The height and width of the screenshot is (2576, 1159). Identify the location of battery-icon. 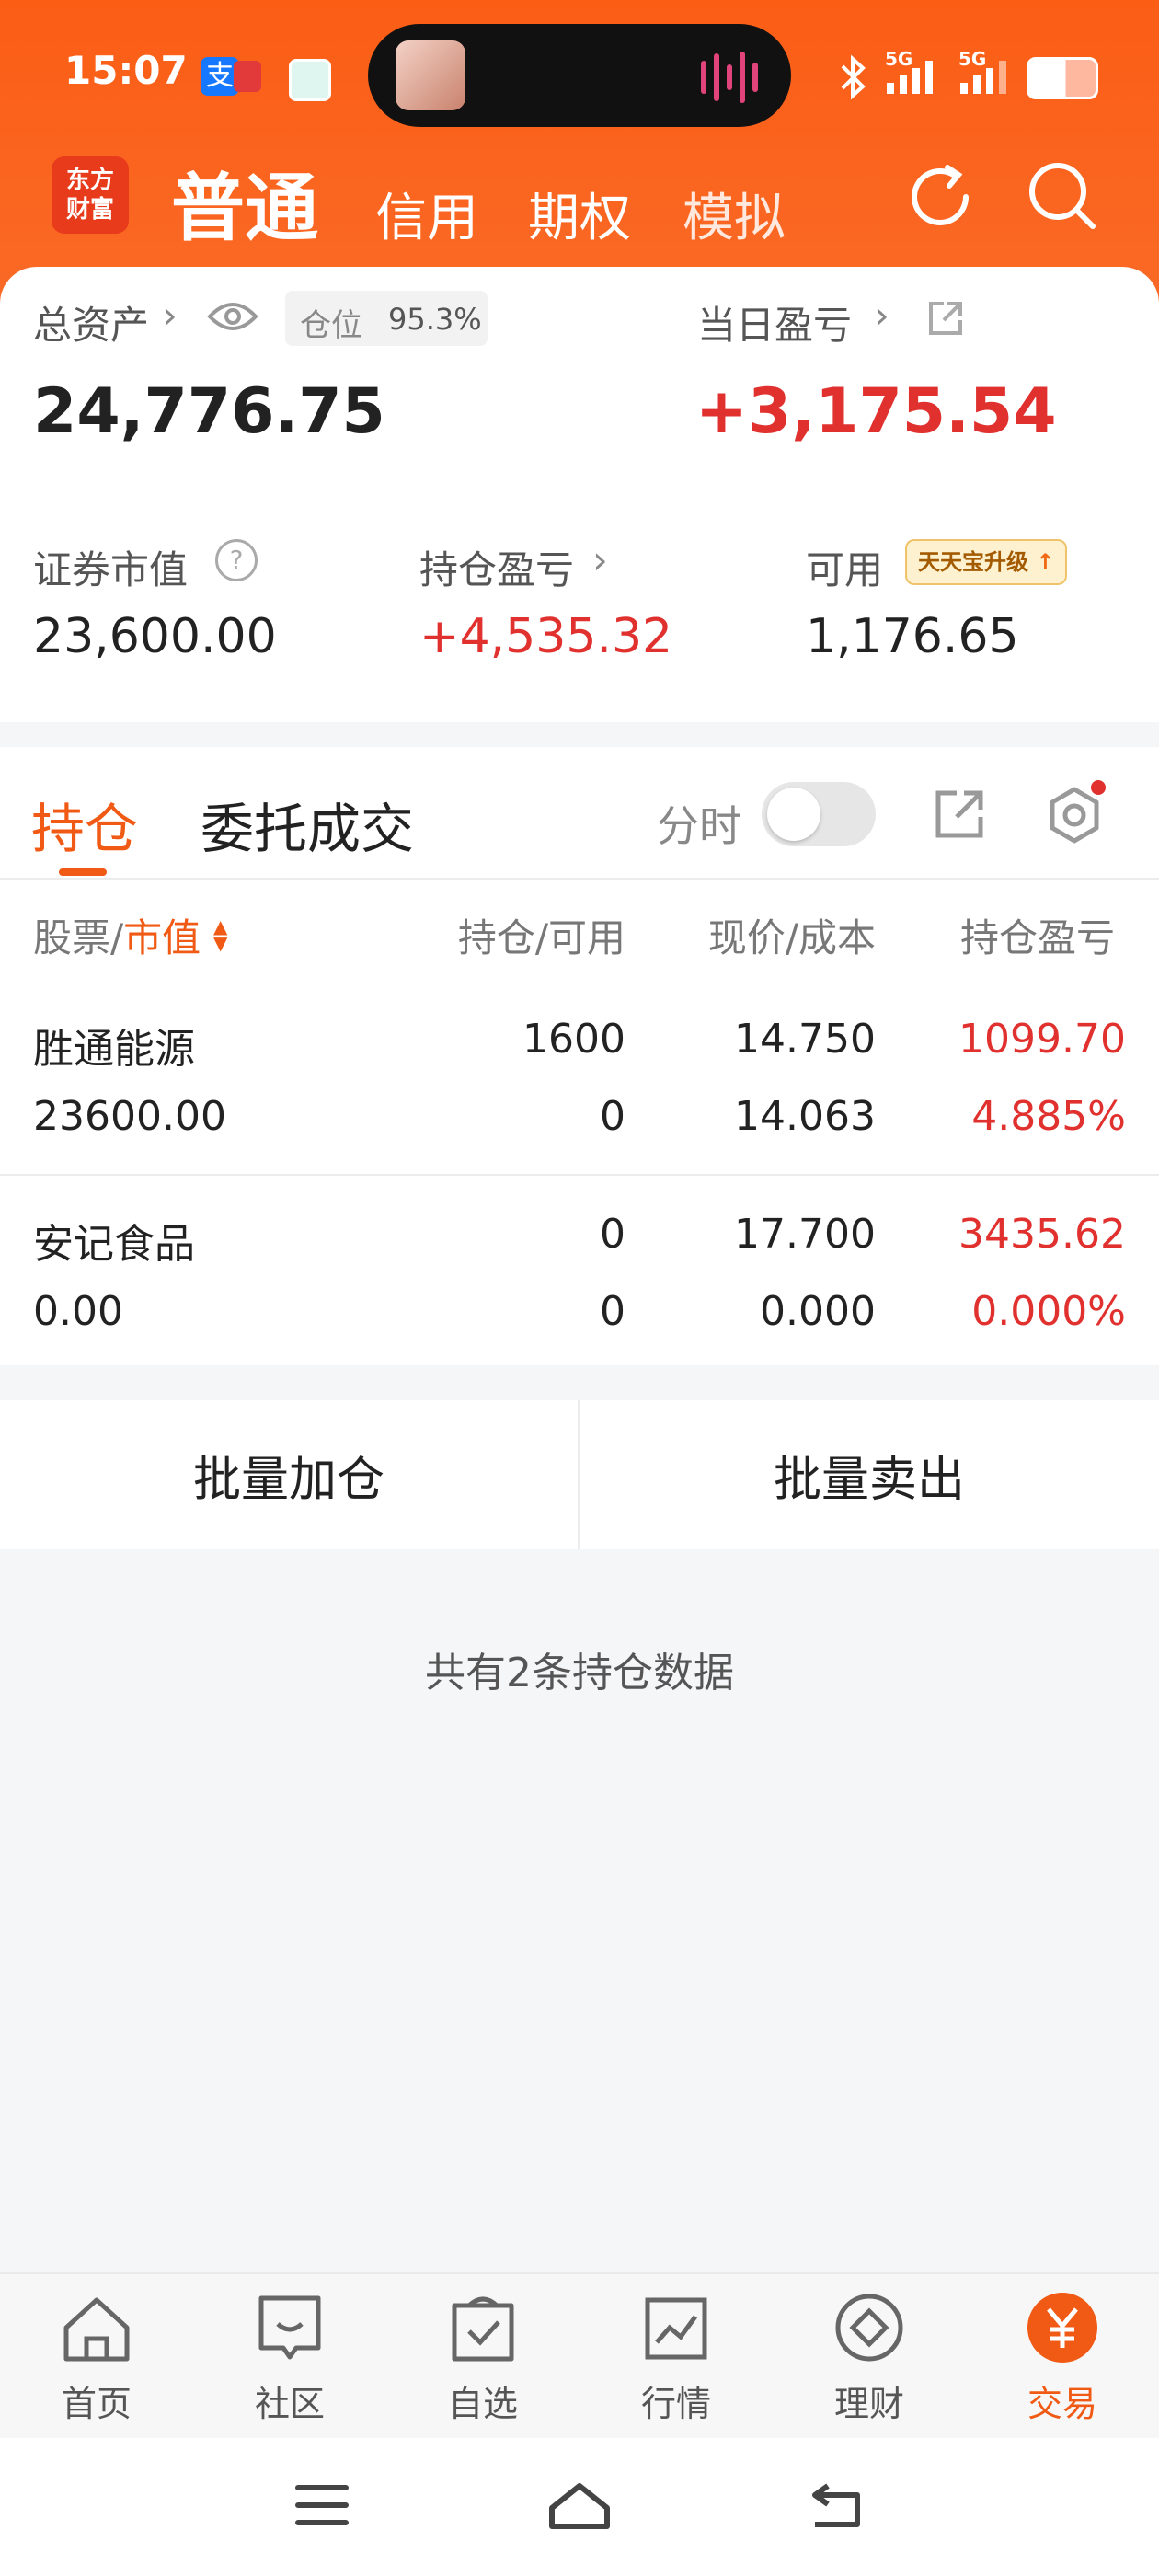
(1062, 78).